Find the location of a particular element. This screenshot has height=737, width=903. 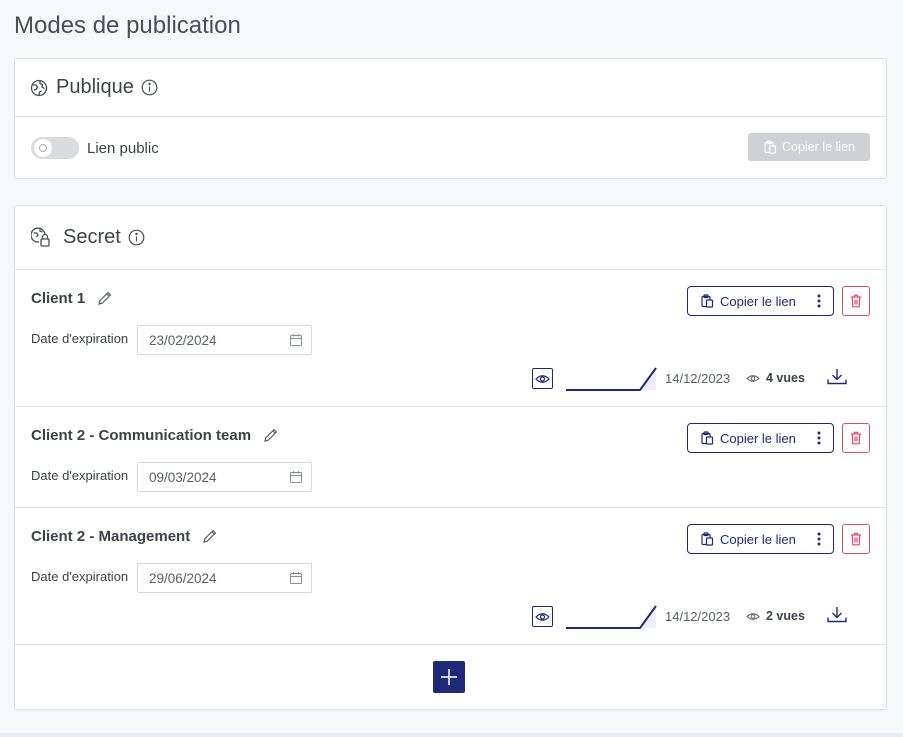

add-client-button is located at coordinates (449, 677).